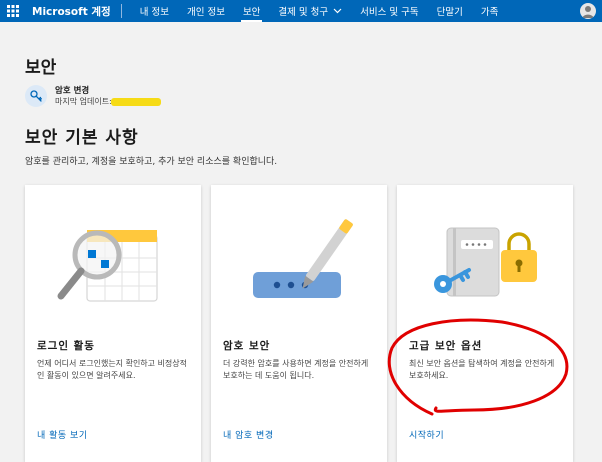 Image resolution: width=602 pixels, height=462 pixels. What do you see at coordinates (83, 101) in the screenshot?
I see `password-last-updated-label: 마지막 업데이트:` at bounding box center [83, 101].